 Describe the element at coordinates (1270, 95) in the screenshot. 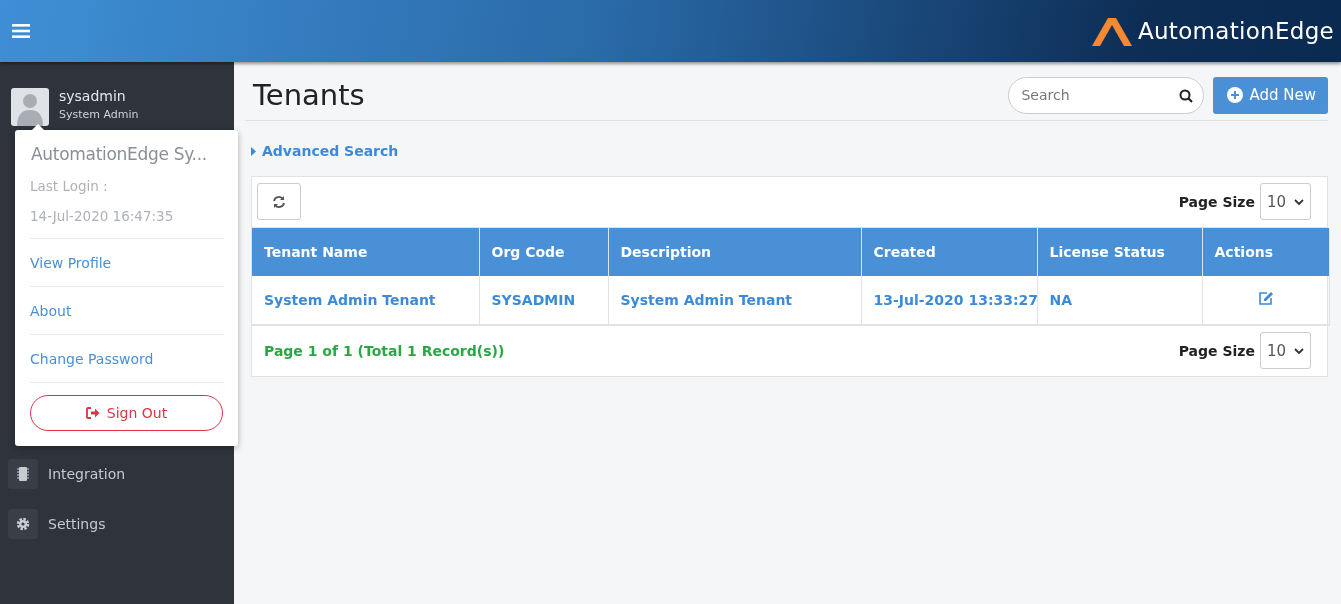

I see `add-new-button: Add New` at that location.